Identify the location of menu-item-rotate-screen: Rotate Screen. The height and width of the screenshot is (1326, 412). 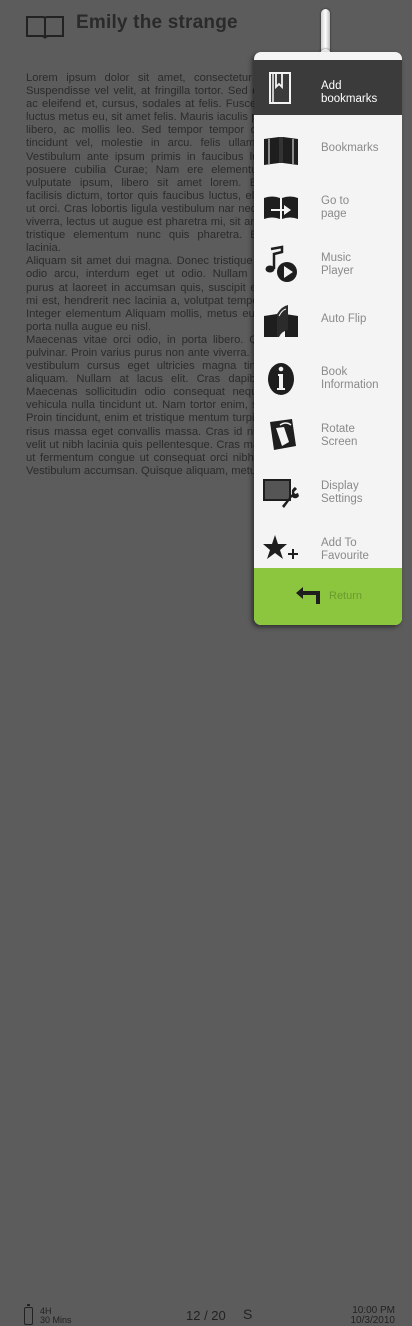
(328, 434).